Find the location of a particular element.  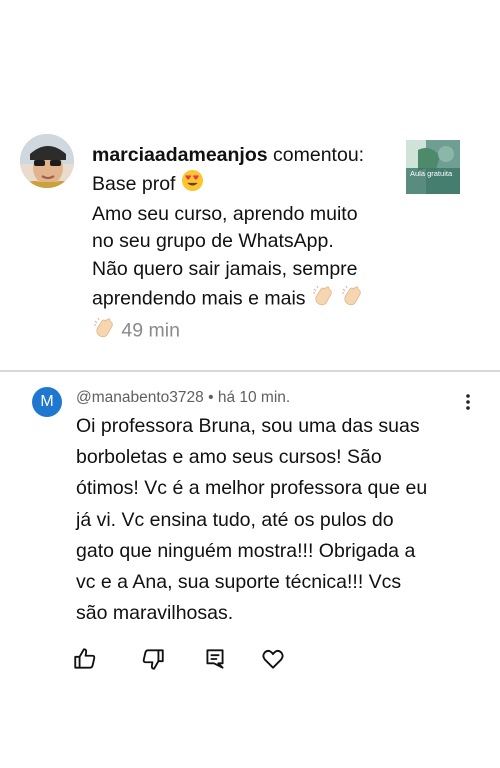

avatar-letter: M is located at coordinates (47, 401).